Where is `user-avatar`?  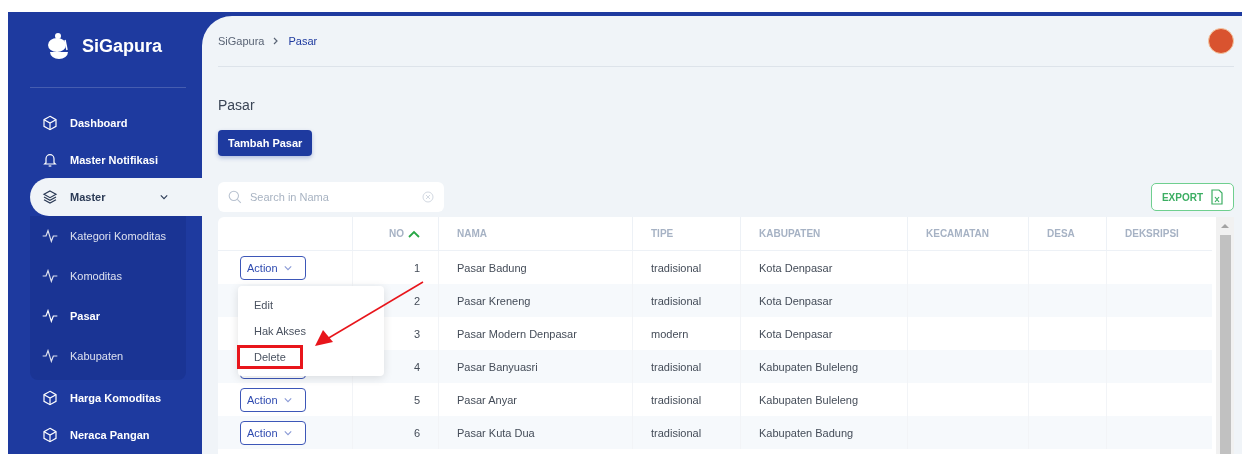 user-avatar is located at coordinates (1221, 41).